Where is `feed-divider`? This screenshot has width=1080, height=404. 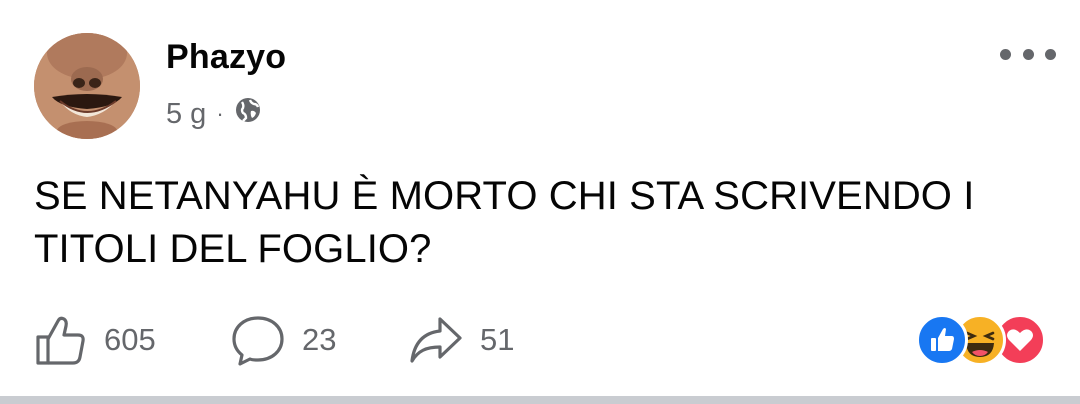
feed-divider is located at coordinates (540, 400).